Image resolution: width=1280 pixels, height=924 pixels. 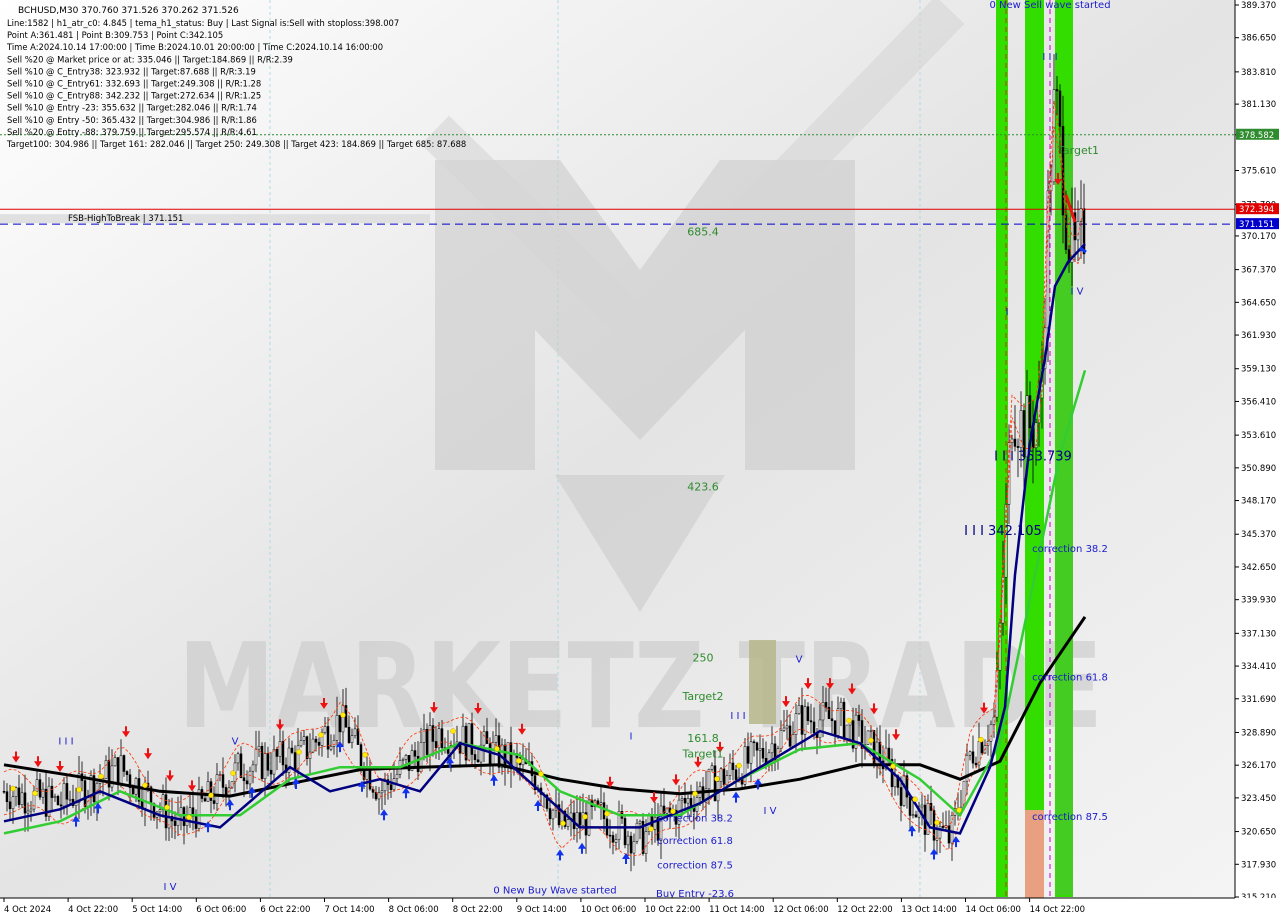 What do you see at coordinates (215, 219) in the screenshot?
I see `fsb-label-bg` at bounding box center [215, 219].